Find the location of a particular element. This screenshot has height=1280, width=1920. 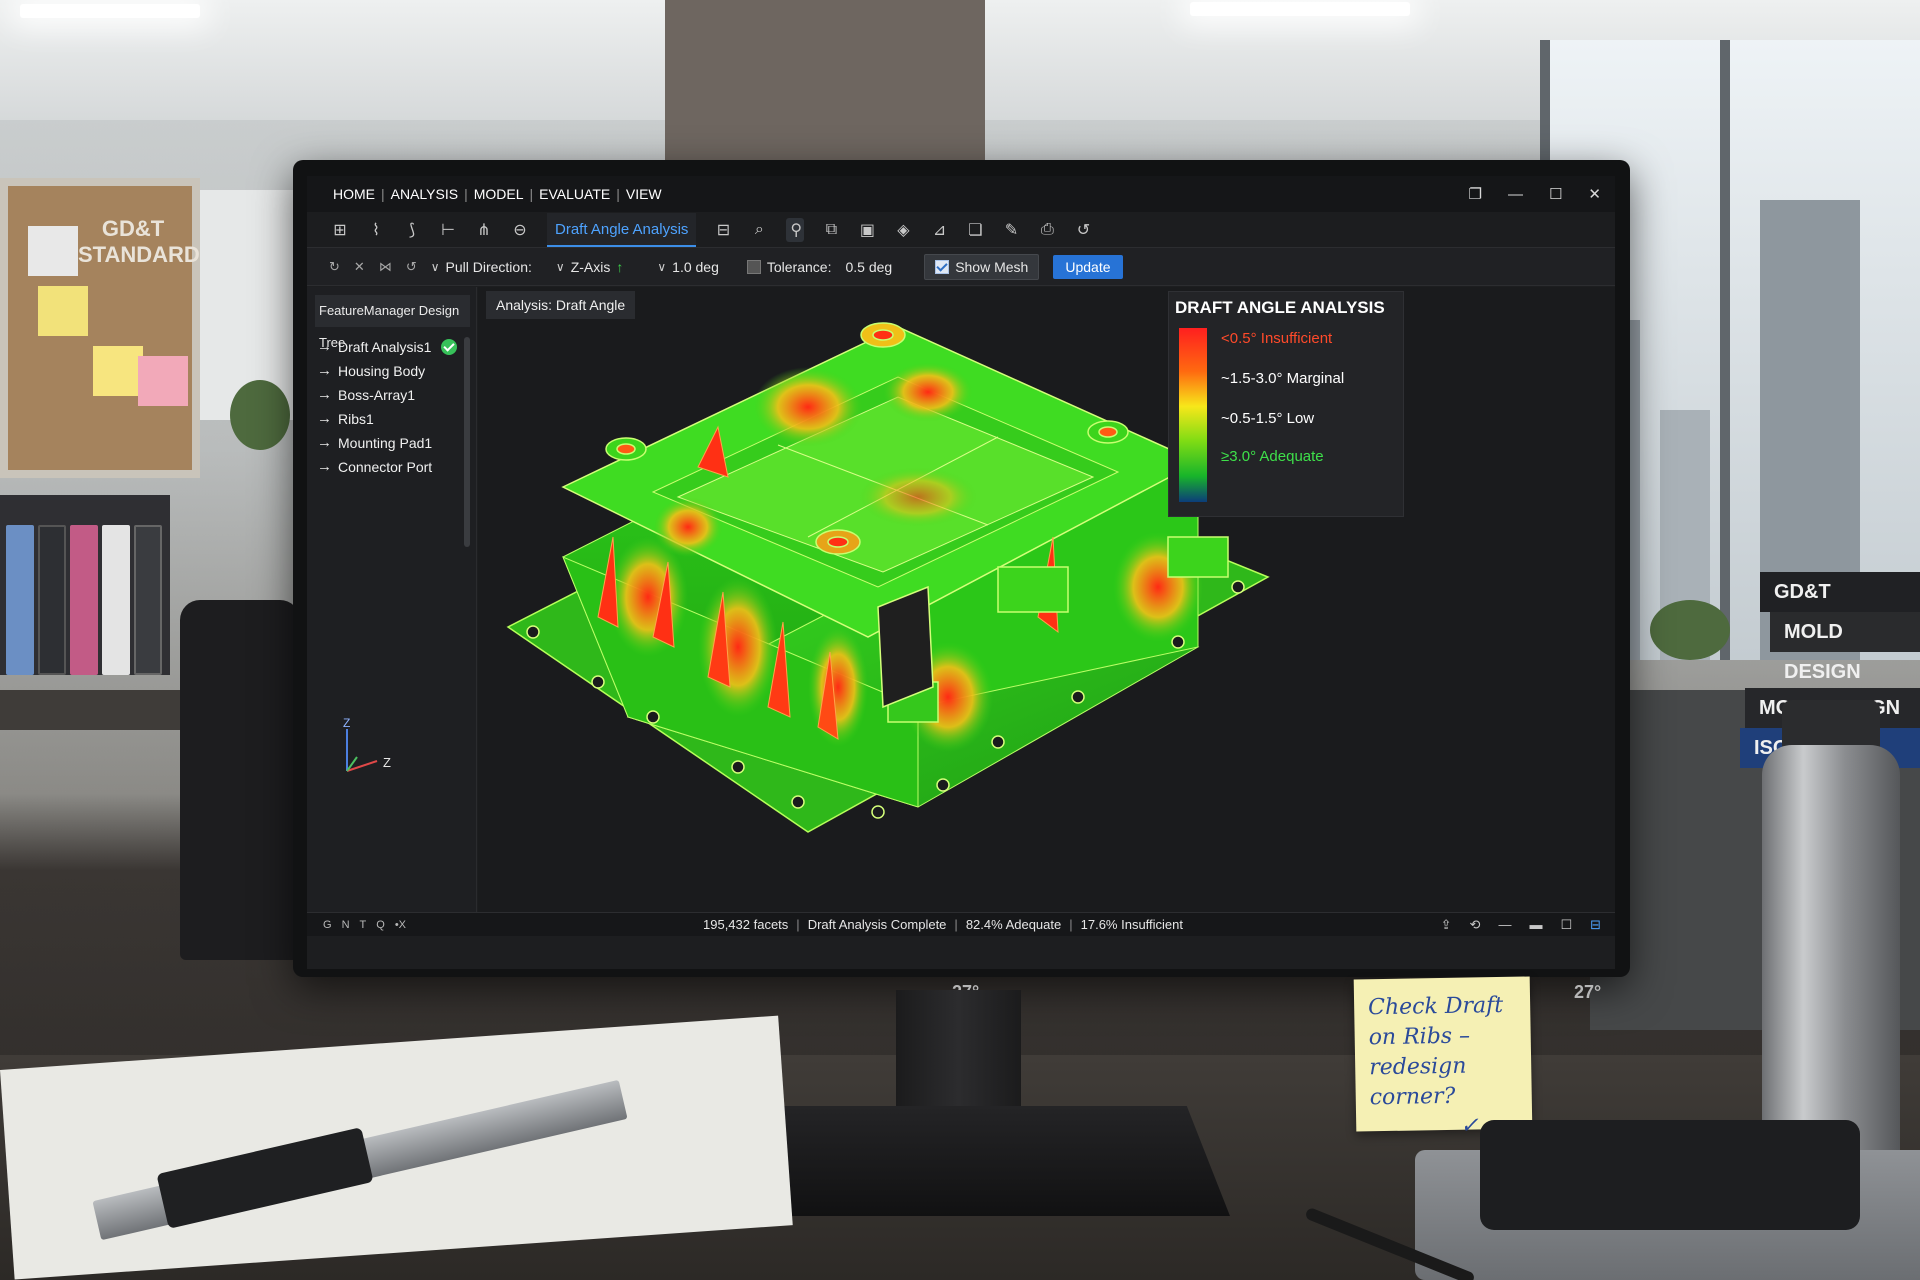

axis-value: Z-Axis is located at coordinates (590, 266).